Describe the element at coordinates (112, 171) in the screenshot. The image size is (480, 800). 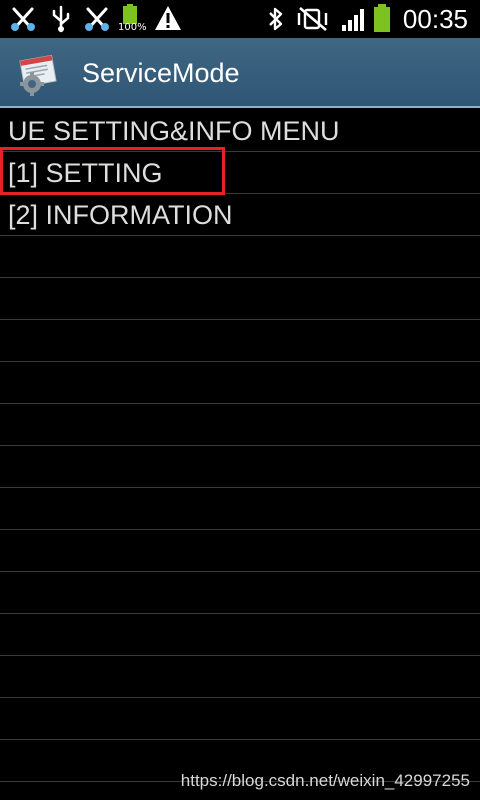
I see `highlight-annotation-box` at that location.